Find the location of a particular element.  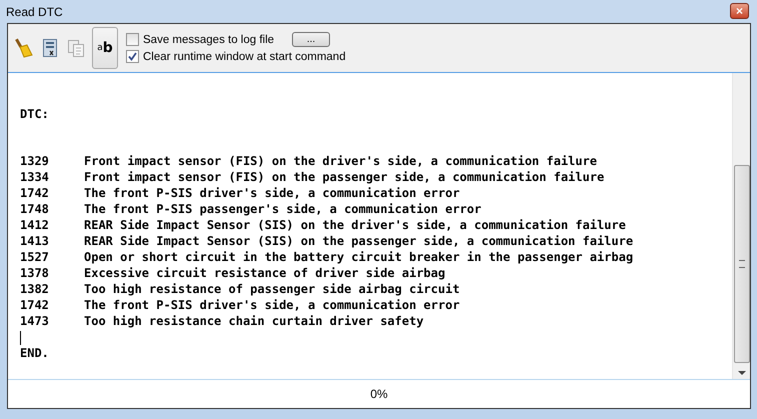

dtc-code: 1413 is located at coordinates (35, 241).